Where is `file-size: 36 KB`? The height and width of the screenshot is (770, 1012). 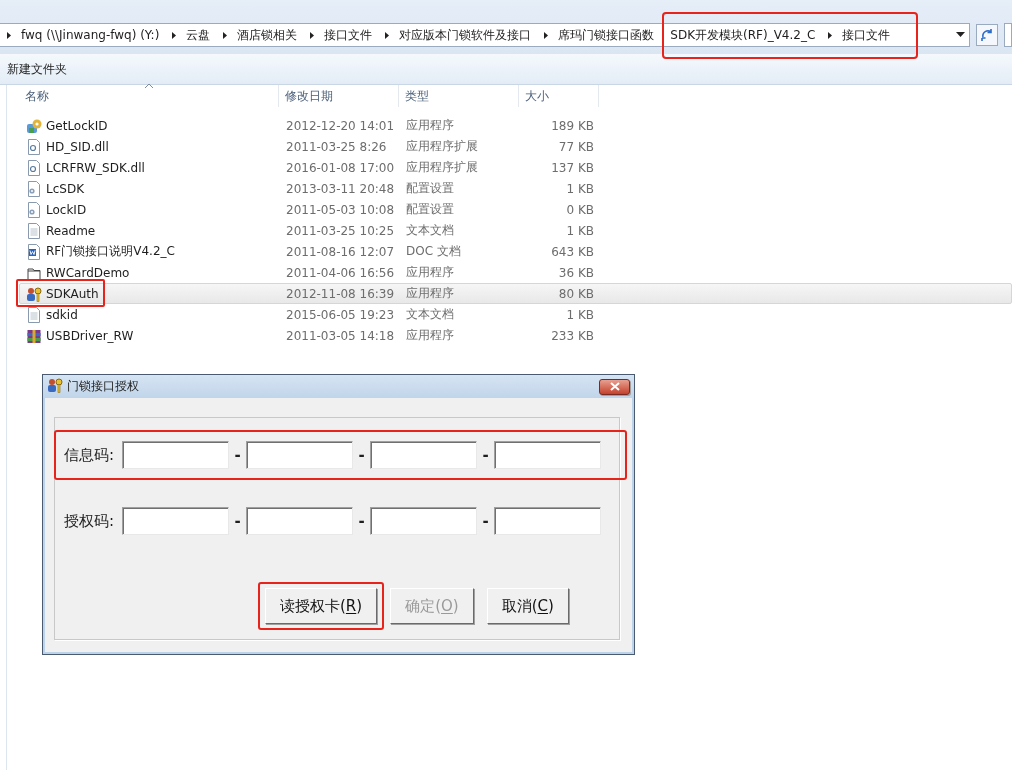 file-size: 36 KB is located at coordinates (576, 272).